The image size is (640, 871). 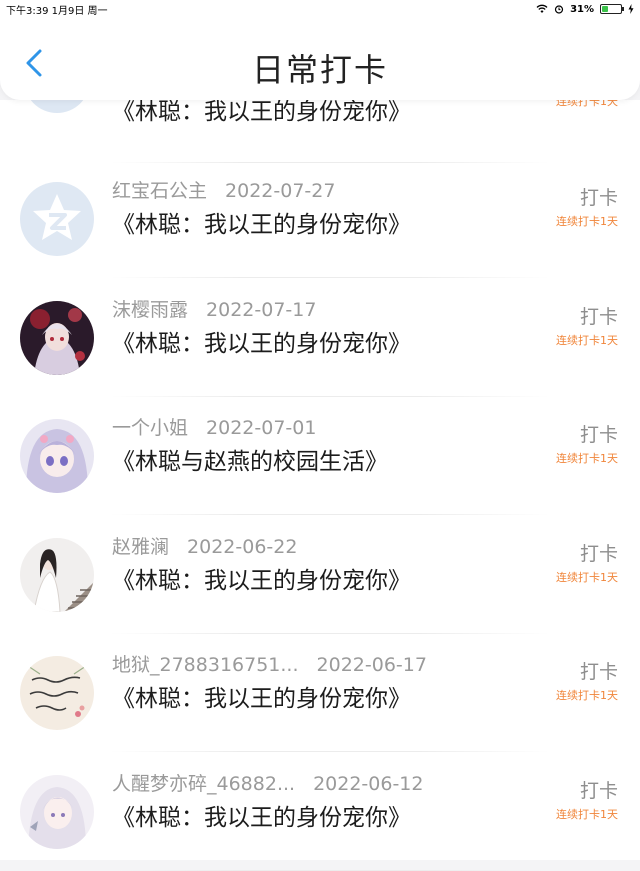 I want to click on list-item: 沫樱雨露 2022-07-17 《林聪：我以王的身份宠你》 打卡连续打卡1天, so click(x=320, y=338).